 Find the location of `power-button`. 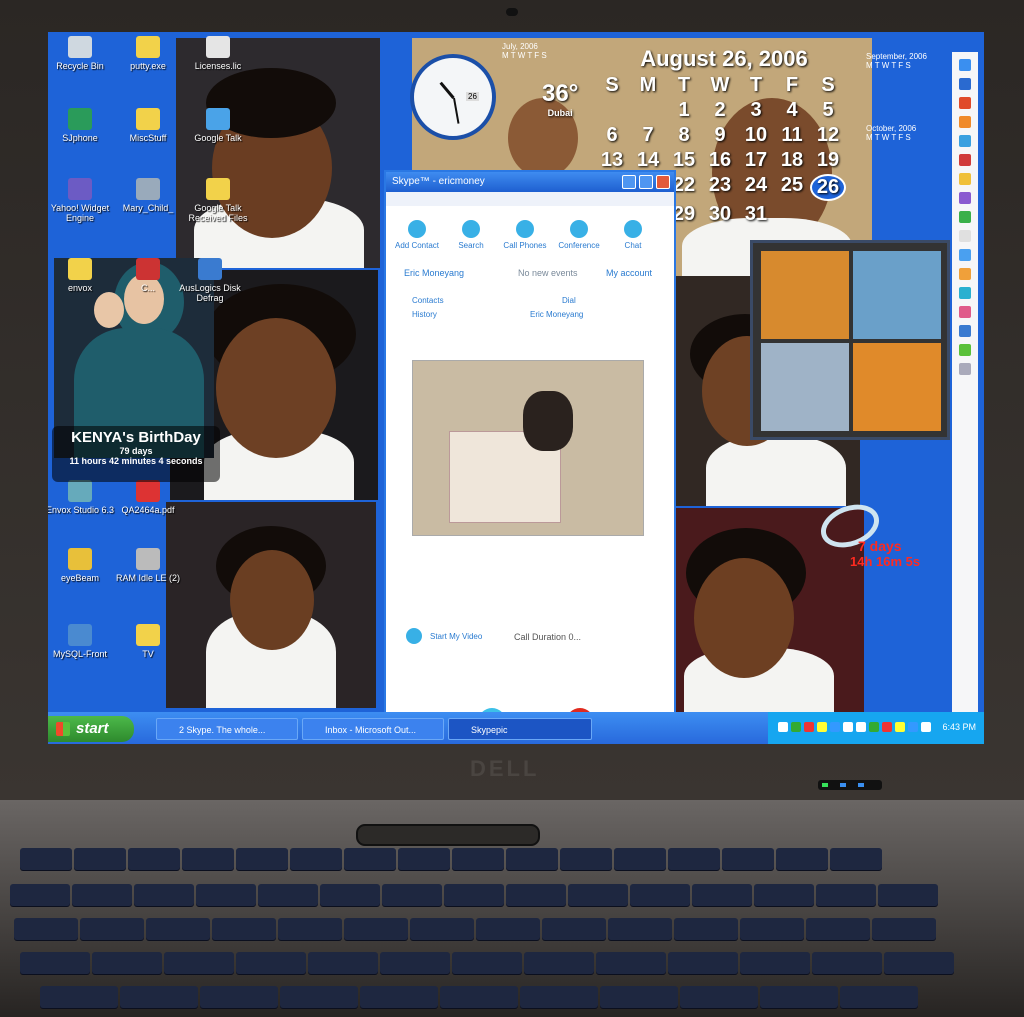

power-button is located at coordinates (448, 835).